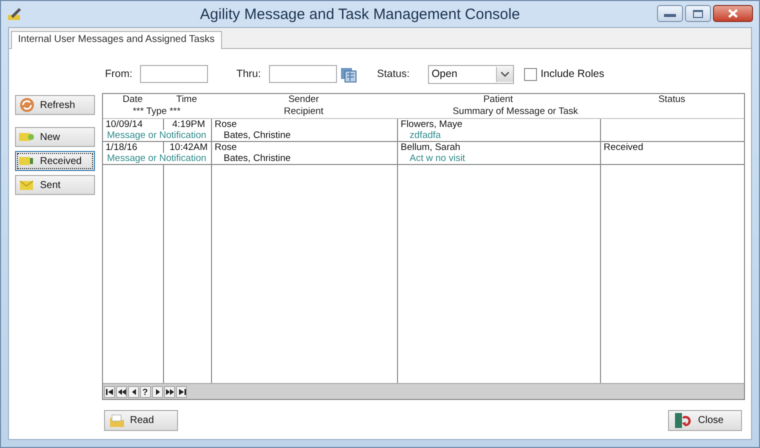 Image resolution: width=760 pixels, height=448 pixels. What do you see at coordinates (55, 161) in the screenshot?
I see `received-button: Received` at bounding box center [55, 161].